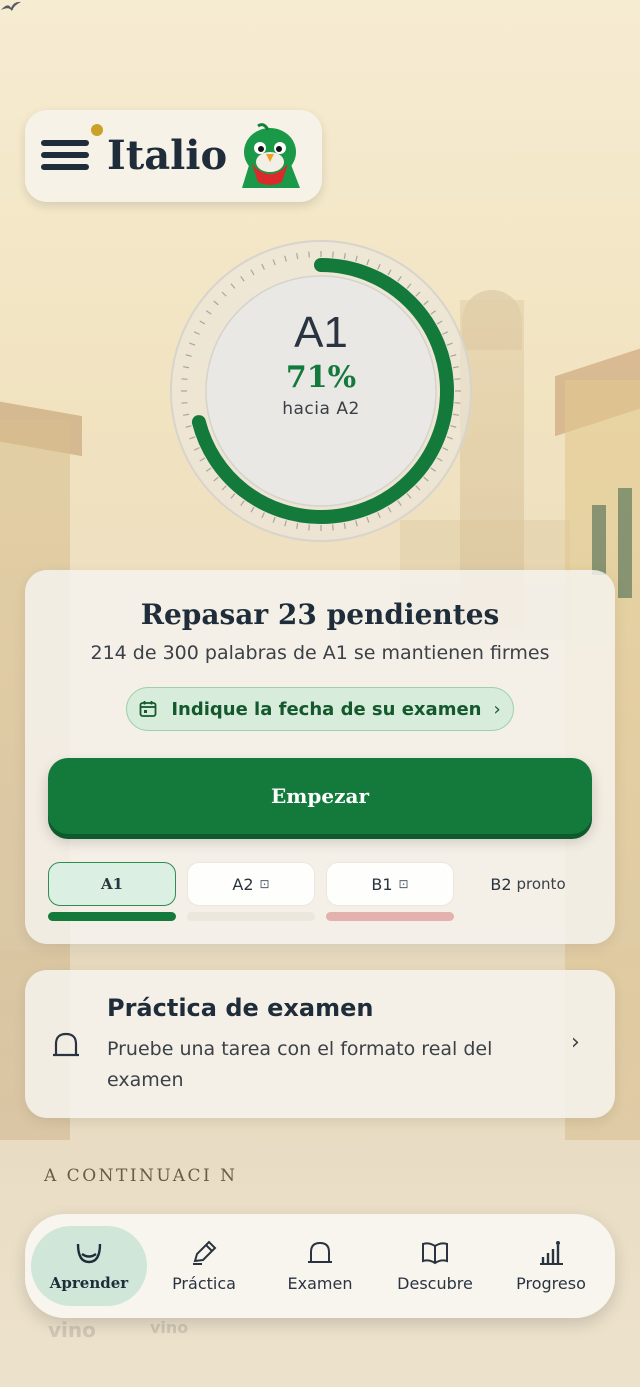 The height and width of the screenshot is (1387, 640). Describe the element at coordinates (320, 614) in the screenshot. I see `review-title: Repasar 23 pendientes` at that location.